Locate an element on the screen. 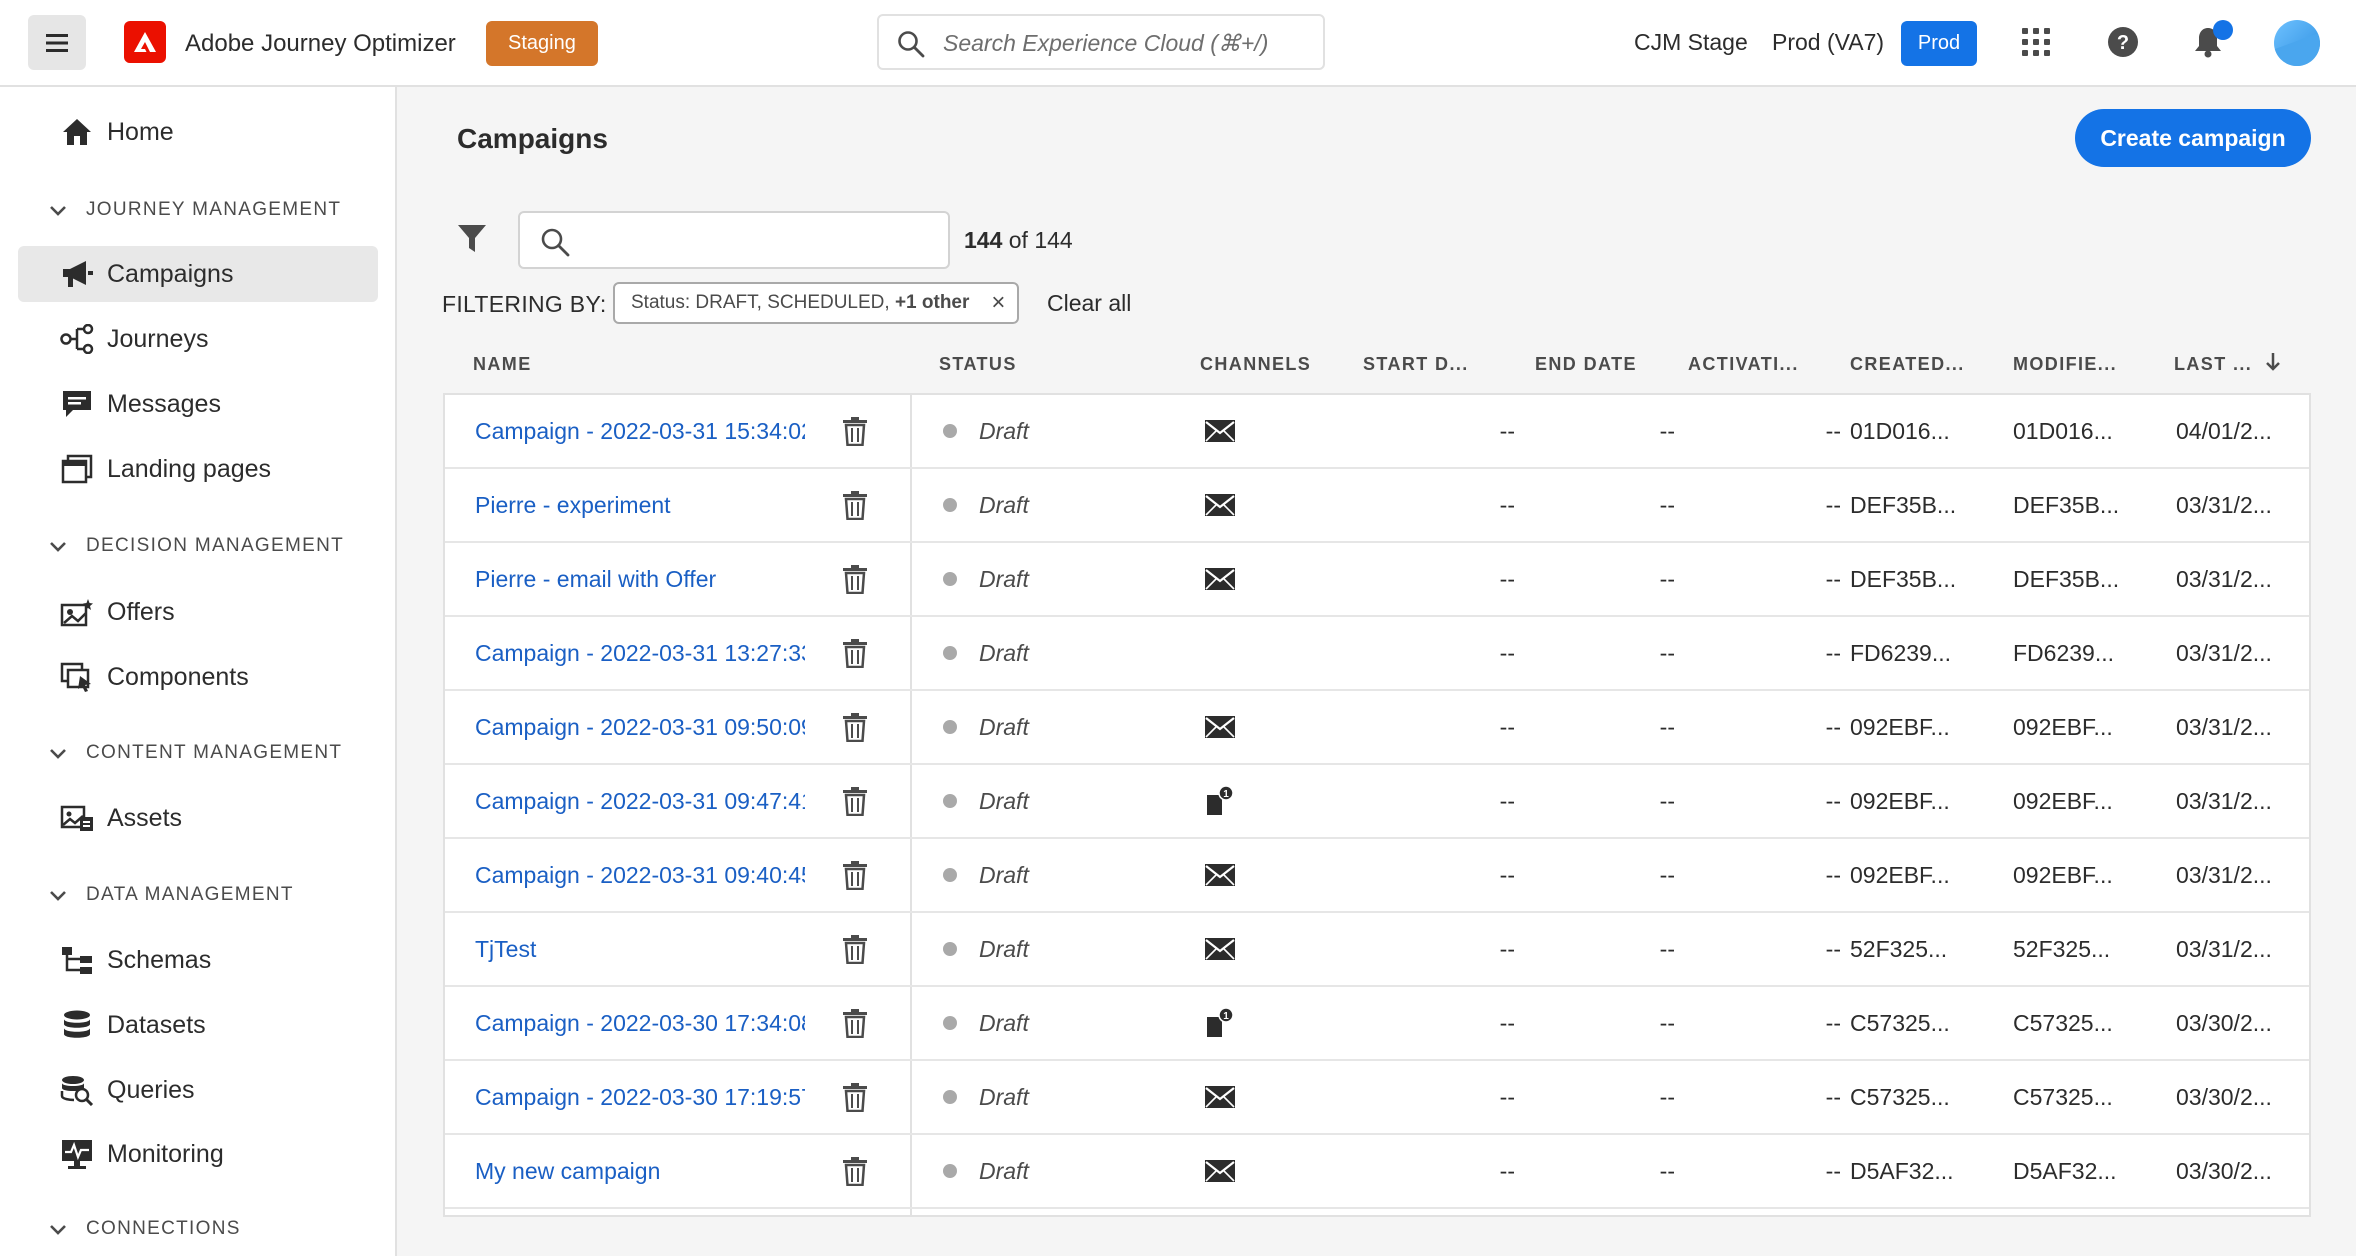 This screenshot has width=2356, height=1256. section-content-management: CONTENT MANAGEMENT is located at coordinates (195, 753).